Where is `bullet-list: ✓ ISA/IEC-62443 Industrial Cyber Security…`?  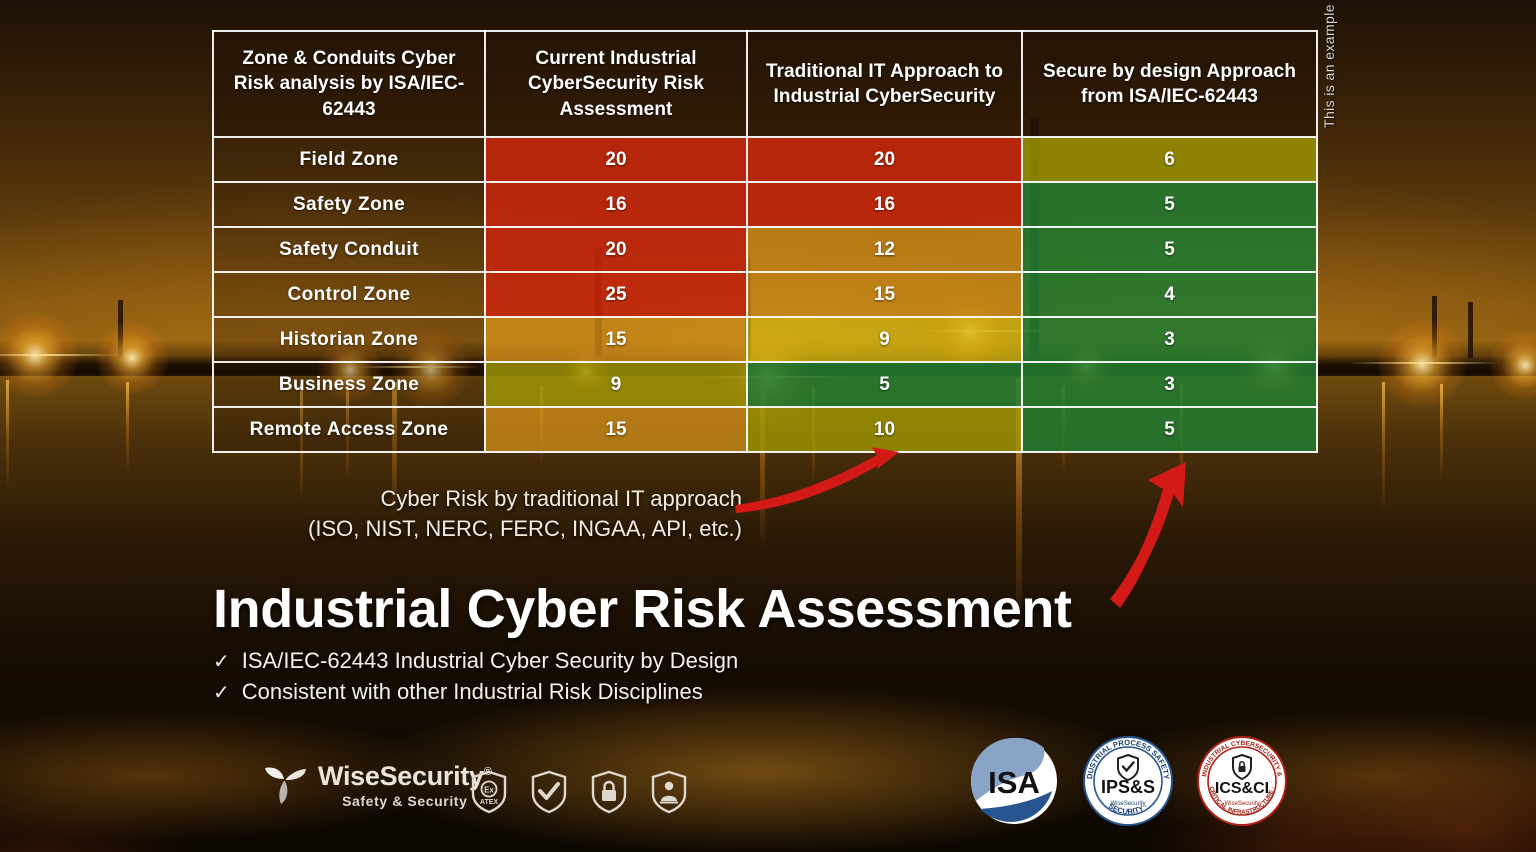 bullet-list: ✓ ISA/IEC-62443 Industrial Cyber Security… is located at coordinates (475, 676).